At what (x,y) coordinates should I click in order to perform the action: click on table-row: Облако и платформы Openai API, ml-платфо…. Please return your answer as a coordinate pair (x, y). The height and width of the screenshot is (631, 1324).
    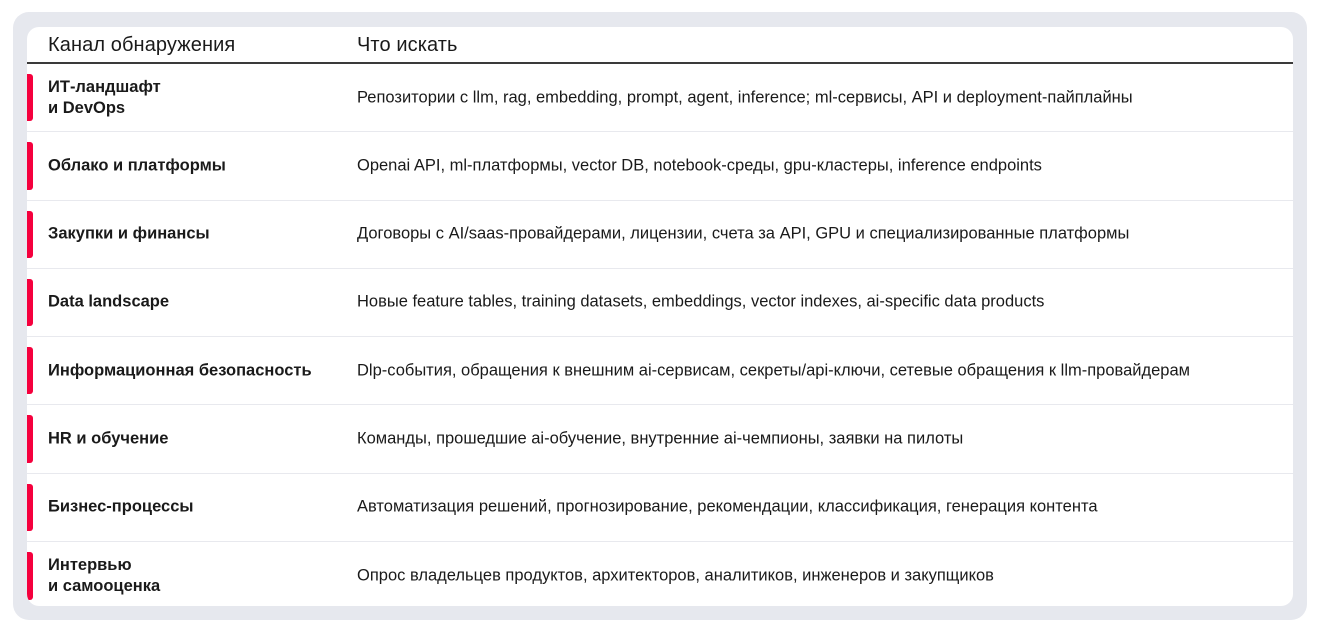
    Looking at the image, I should click on (660, 166).